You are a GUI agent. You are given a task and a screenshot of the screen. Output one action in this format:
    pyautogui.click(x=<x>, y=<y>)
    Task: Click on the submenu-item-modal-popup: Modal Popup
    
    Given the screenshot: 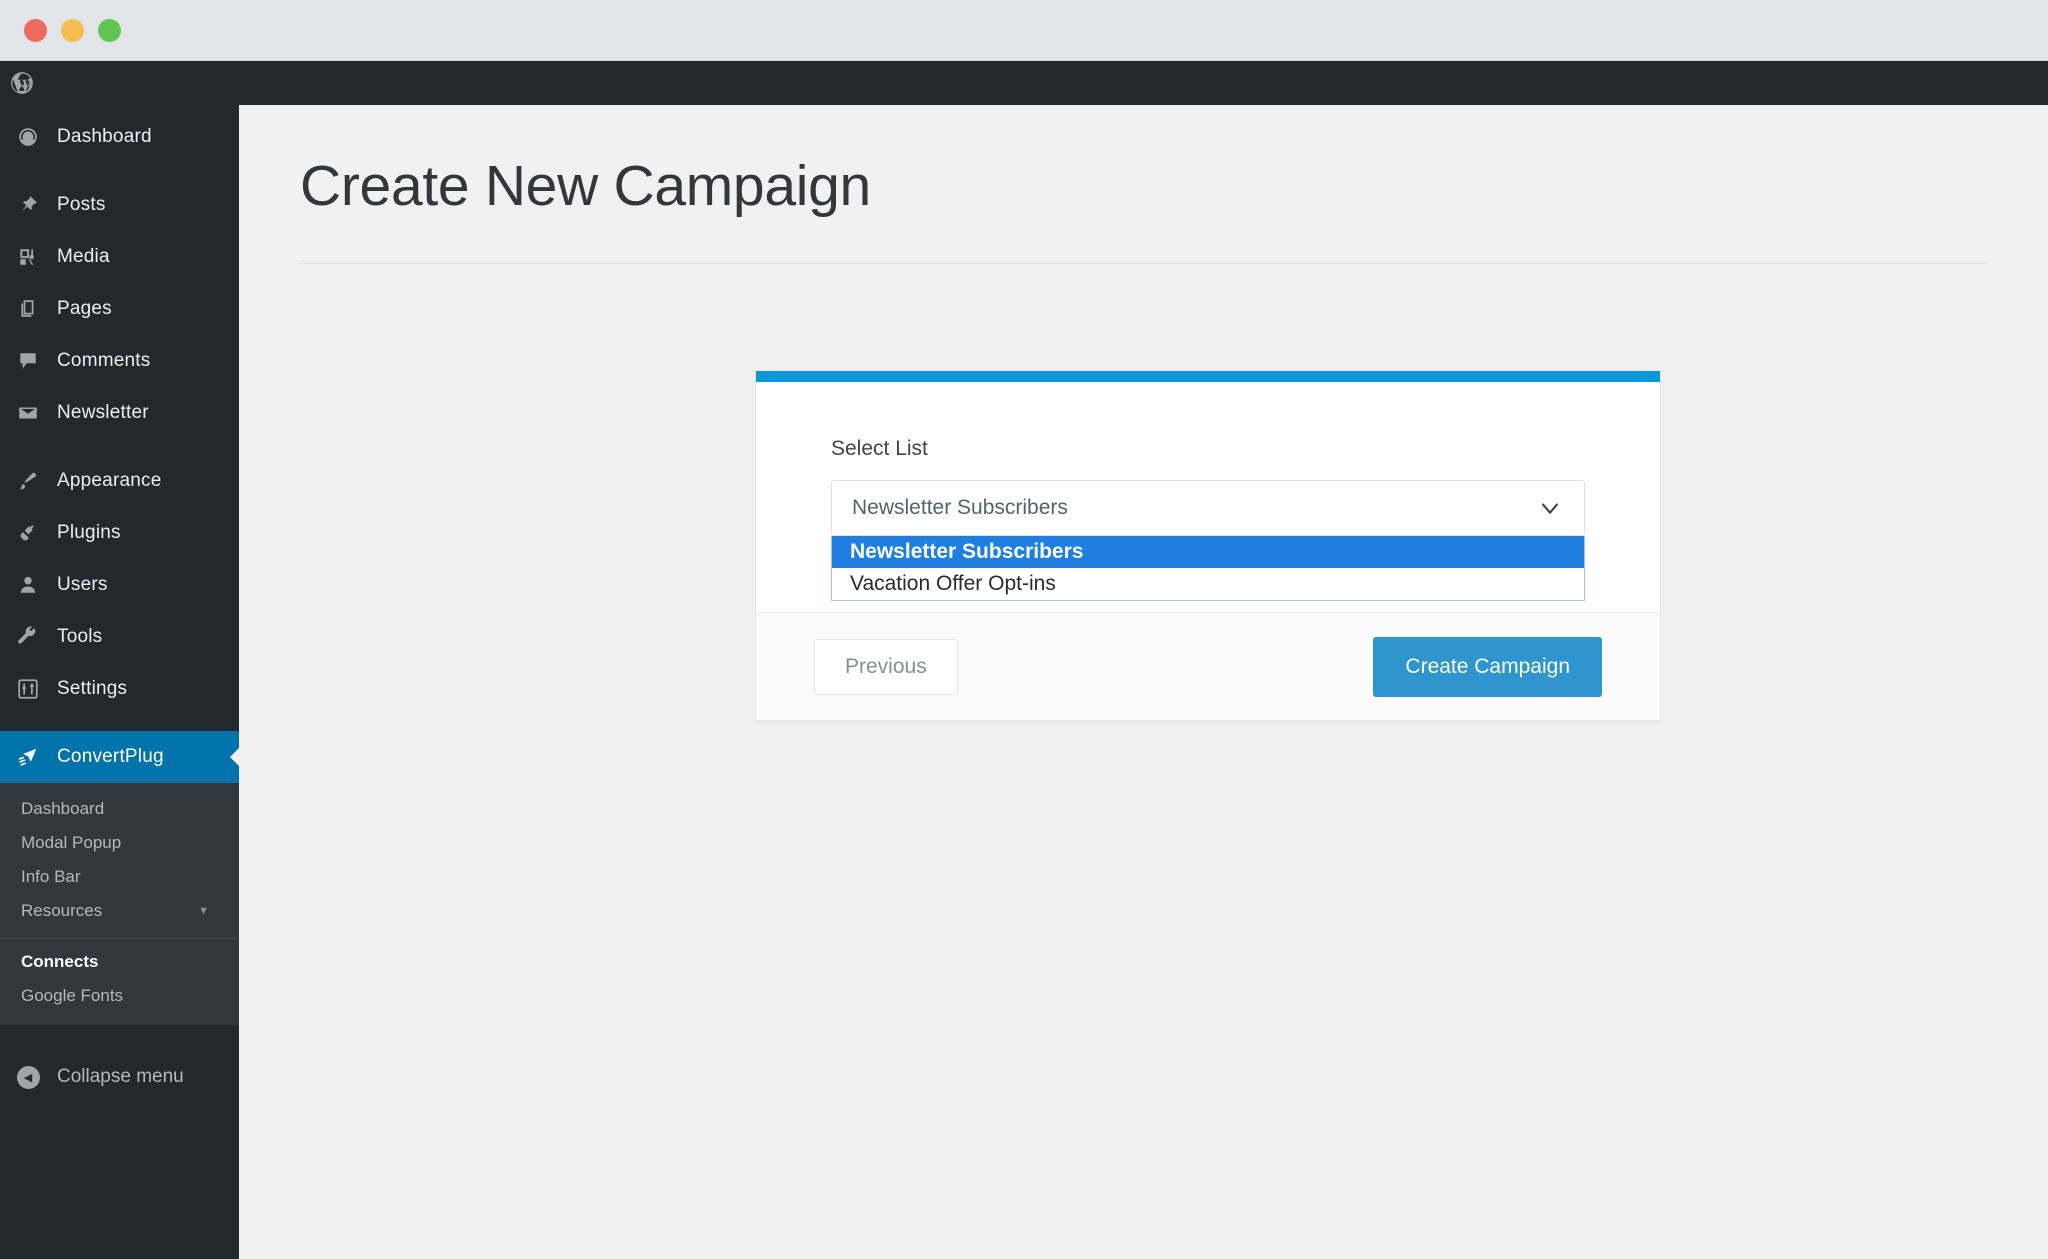 What is the action you would take?
    pyautogui.click(x=119, y=843)
    